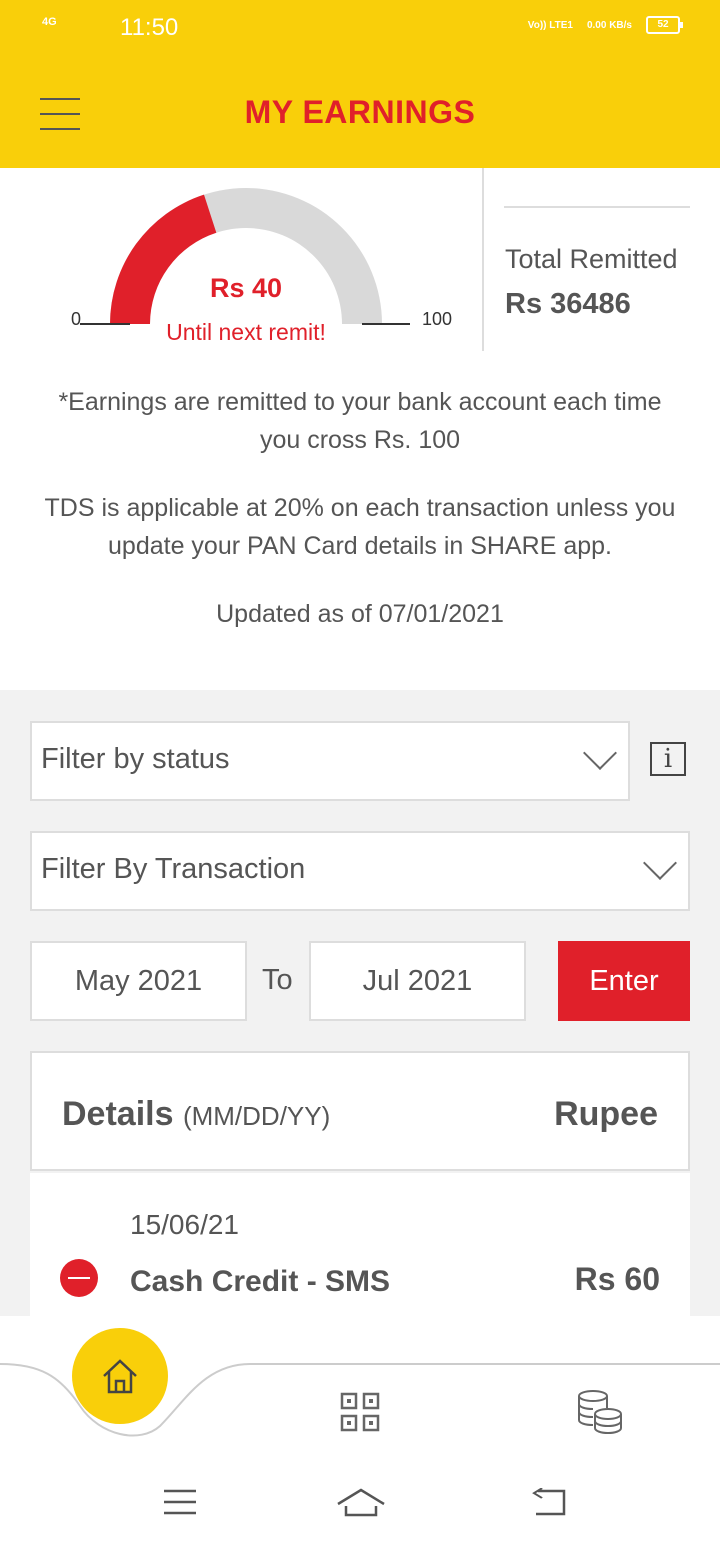 This screenshot has width=720, height=1544. Describe the element at coordinates (568, 304) in the screenshot. I see `total-remitted-value: Rs 36486` at that location.